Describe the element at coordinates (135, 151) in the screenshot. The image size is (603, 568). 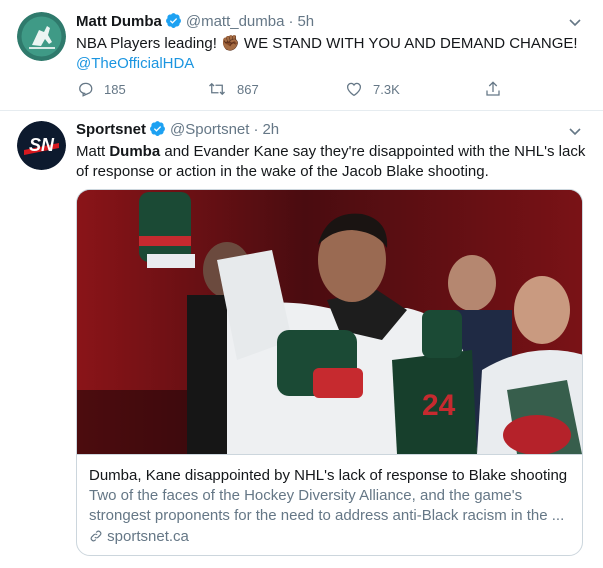
I see `highlighted-term: Dumba` at that location.